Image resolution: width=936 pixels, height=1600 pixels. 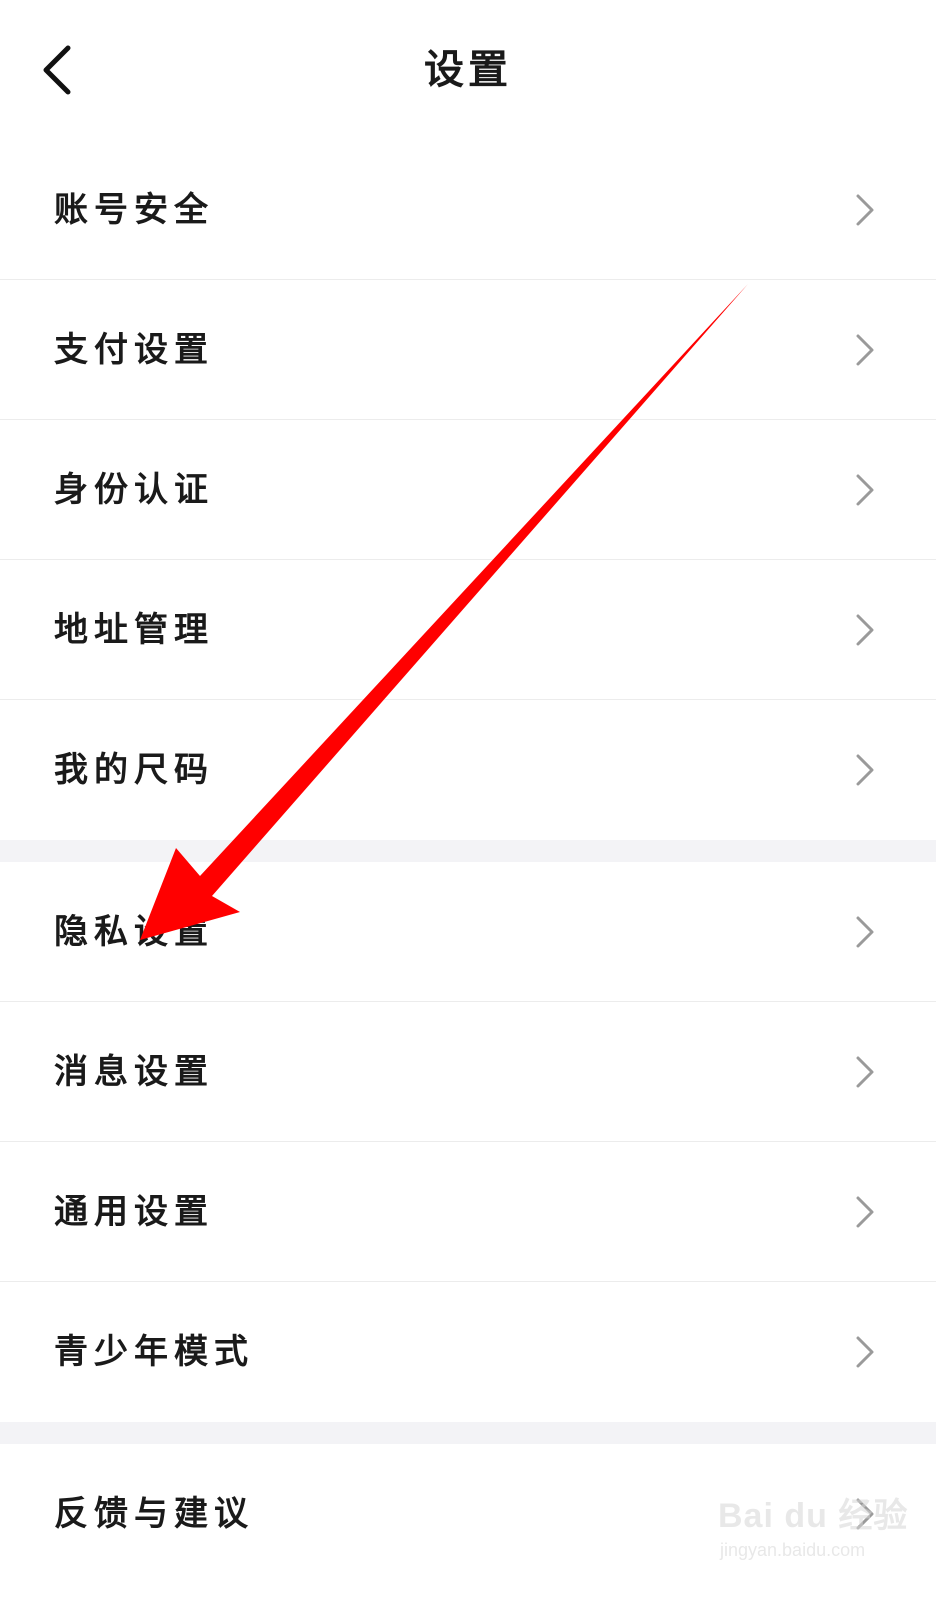 I want to click on baidu-watermark: Bai du 经验 jingyan.baidu.com, so click(x=818, y=1533).